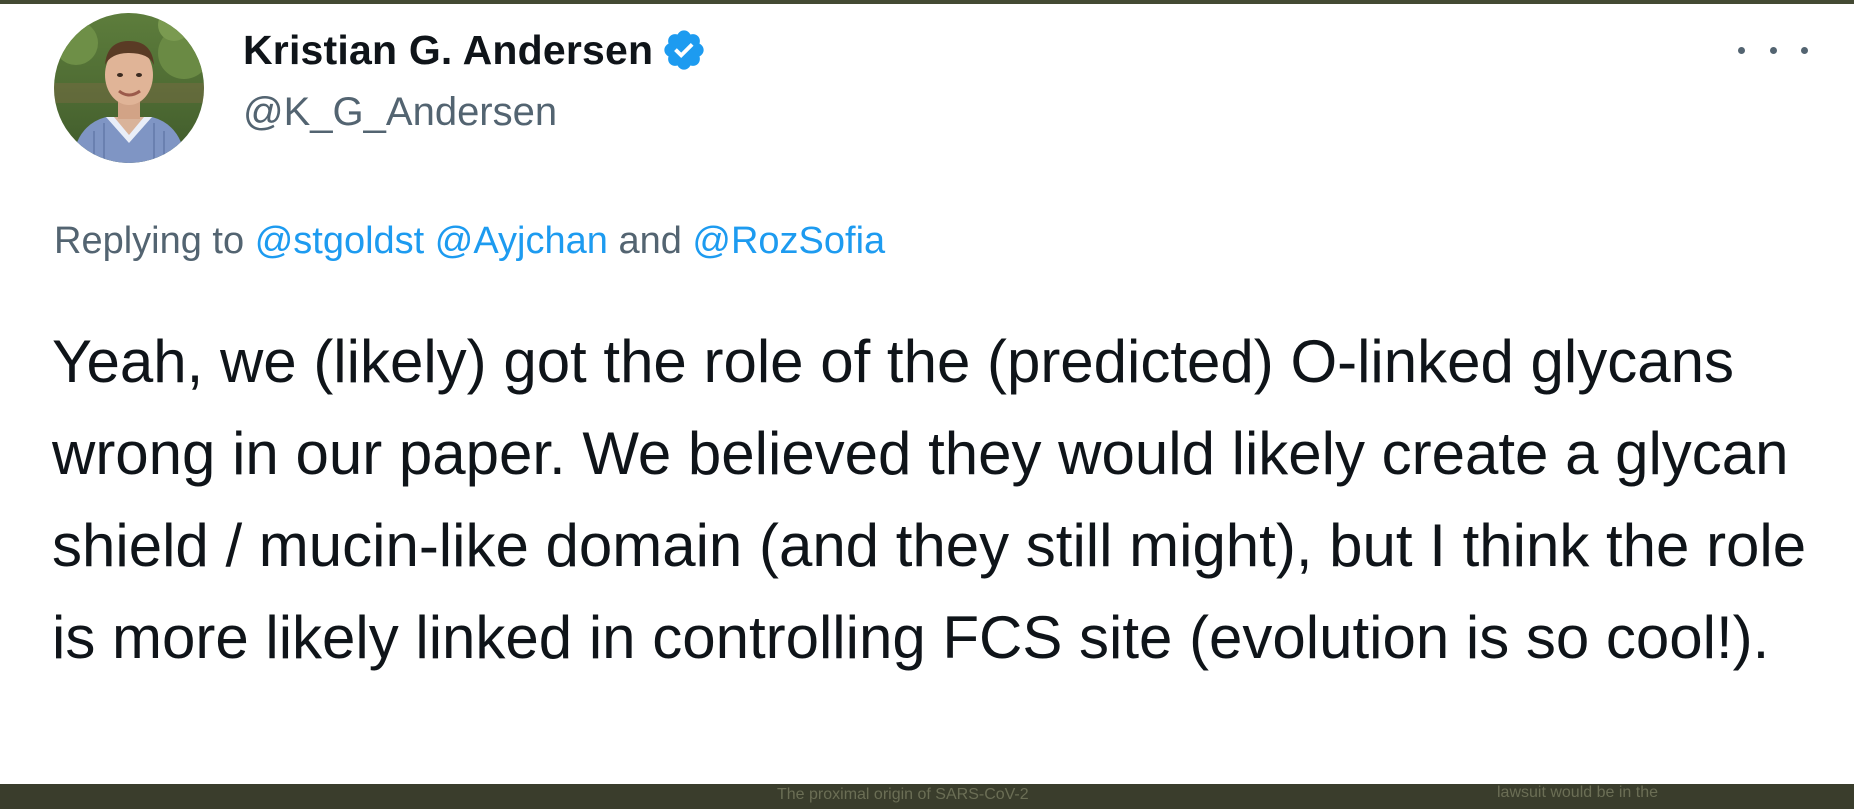 This screenshot has height=809, width=1854. I want to click on mention-link: @Ayjchan, so click(521, 241).